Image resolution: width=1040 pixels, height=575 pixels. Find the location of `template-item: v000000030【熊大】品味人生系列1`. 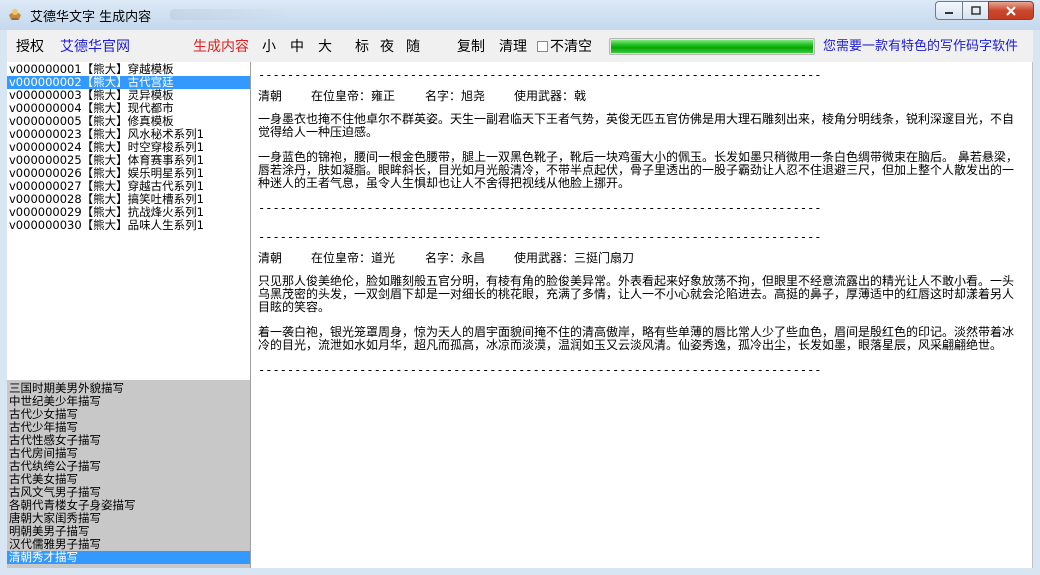

template-item: v000000030【熊大】品味人生系列1 is located at coordinates (128, 225).